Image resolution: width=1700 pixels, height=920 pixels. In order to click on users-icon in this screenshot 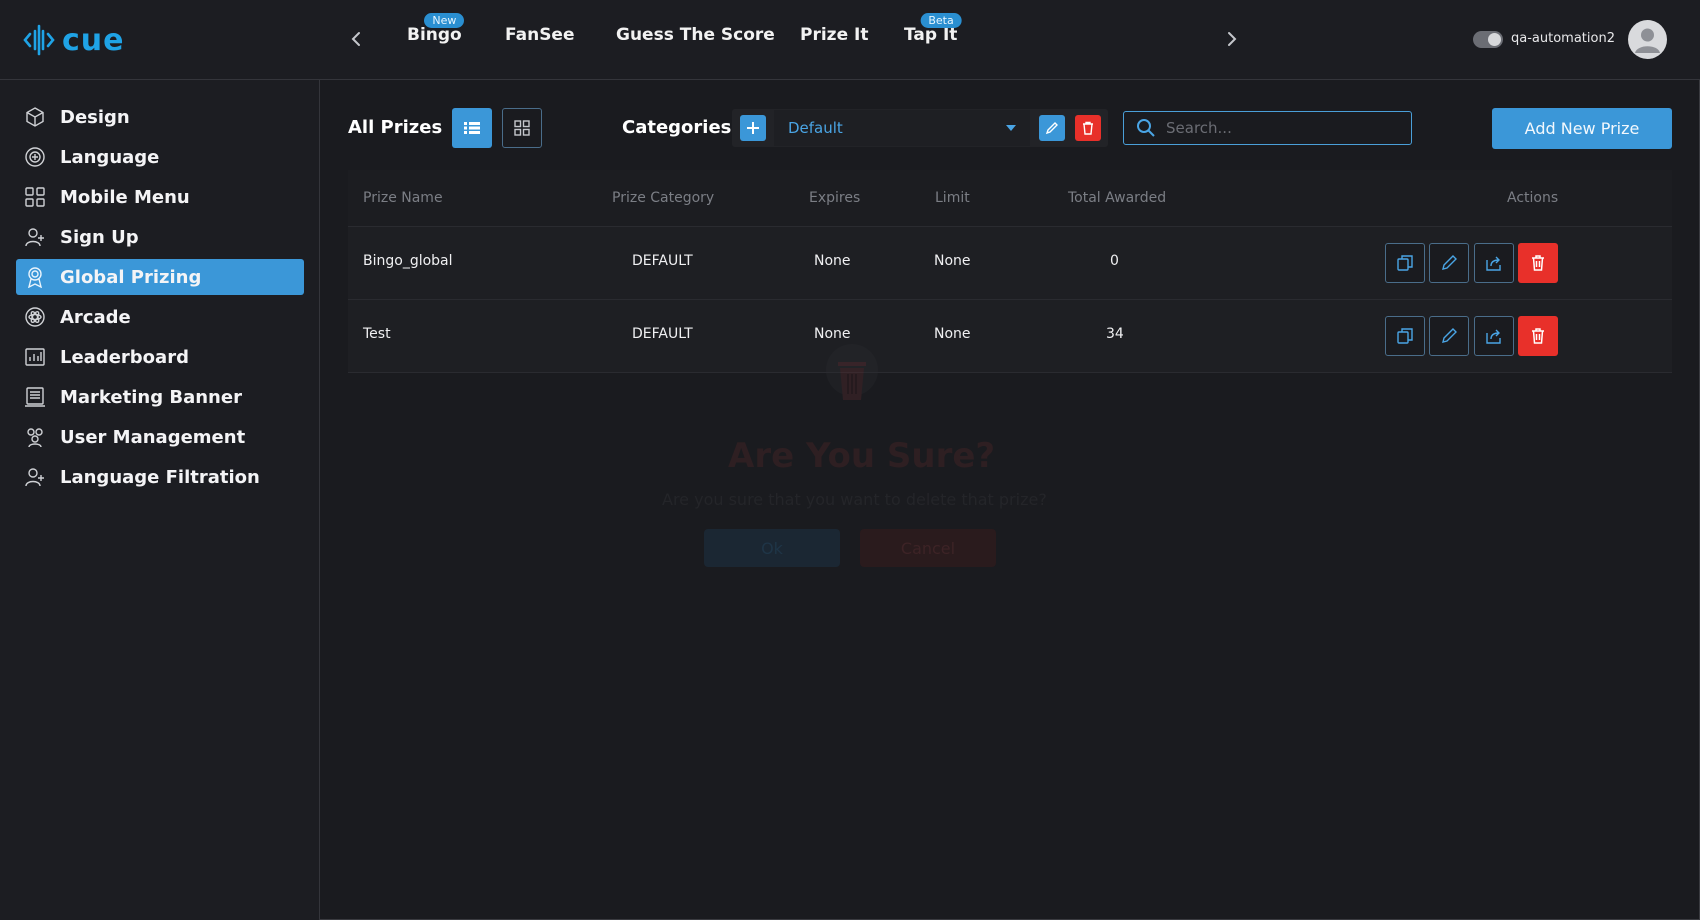, I will do `click(35, 437)`.